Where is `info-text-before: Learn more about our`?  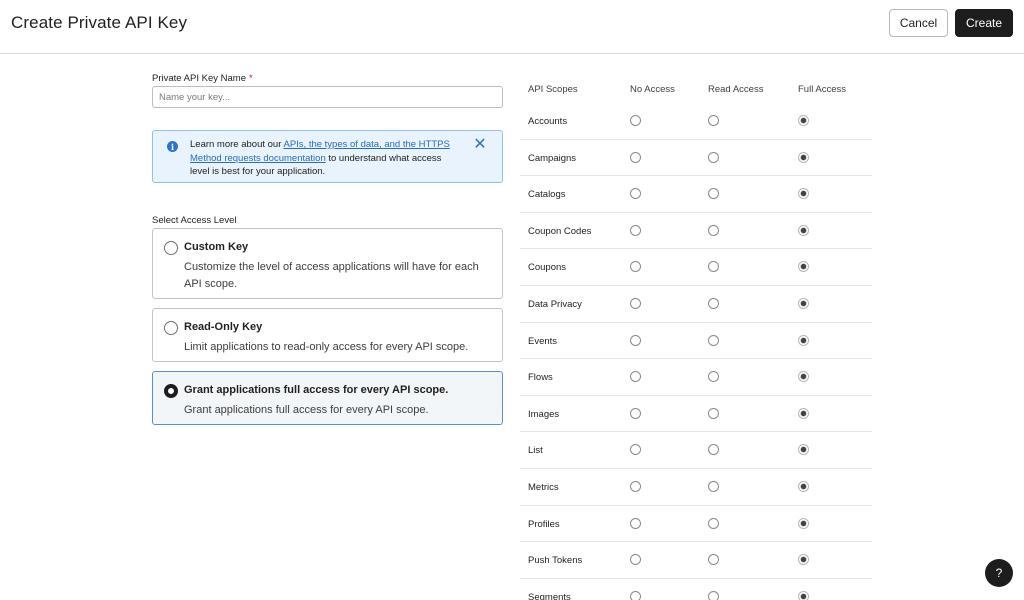
info-text-before: Learn more about our is located at coordinates (237, 144).